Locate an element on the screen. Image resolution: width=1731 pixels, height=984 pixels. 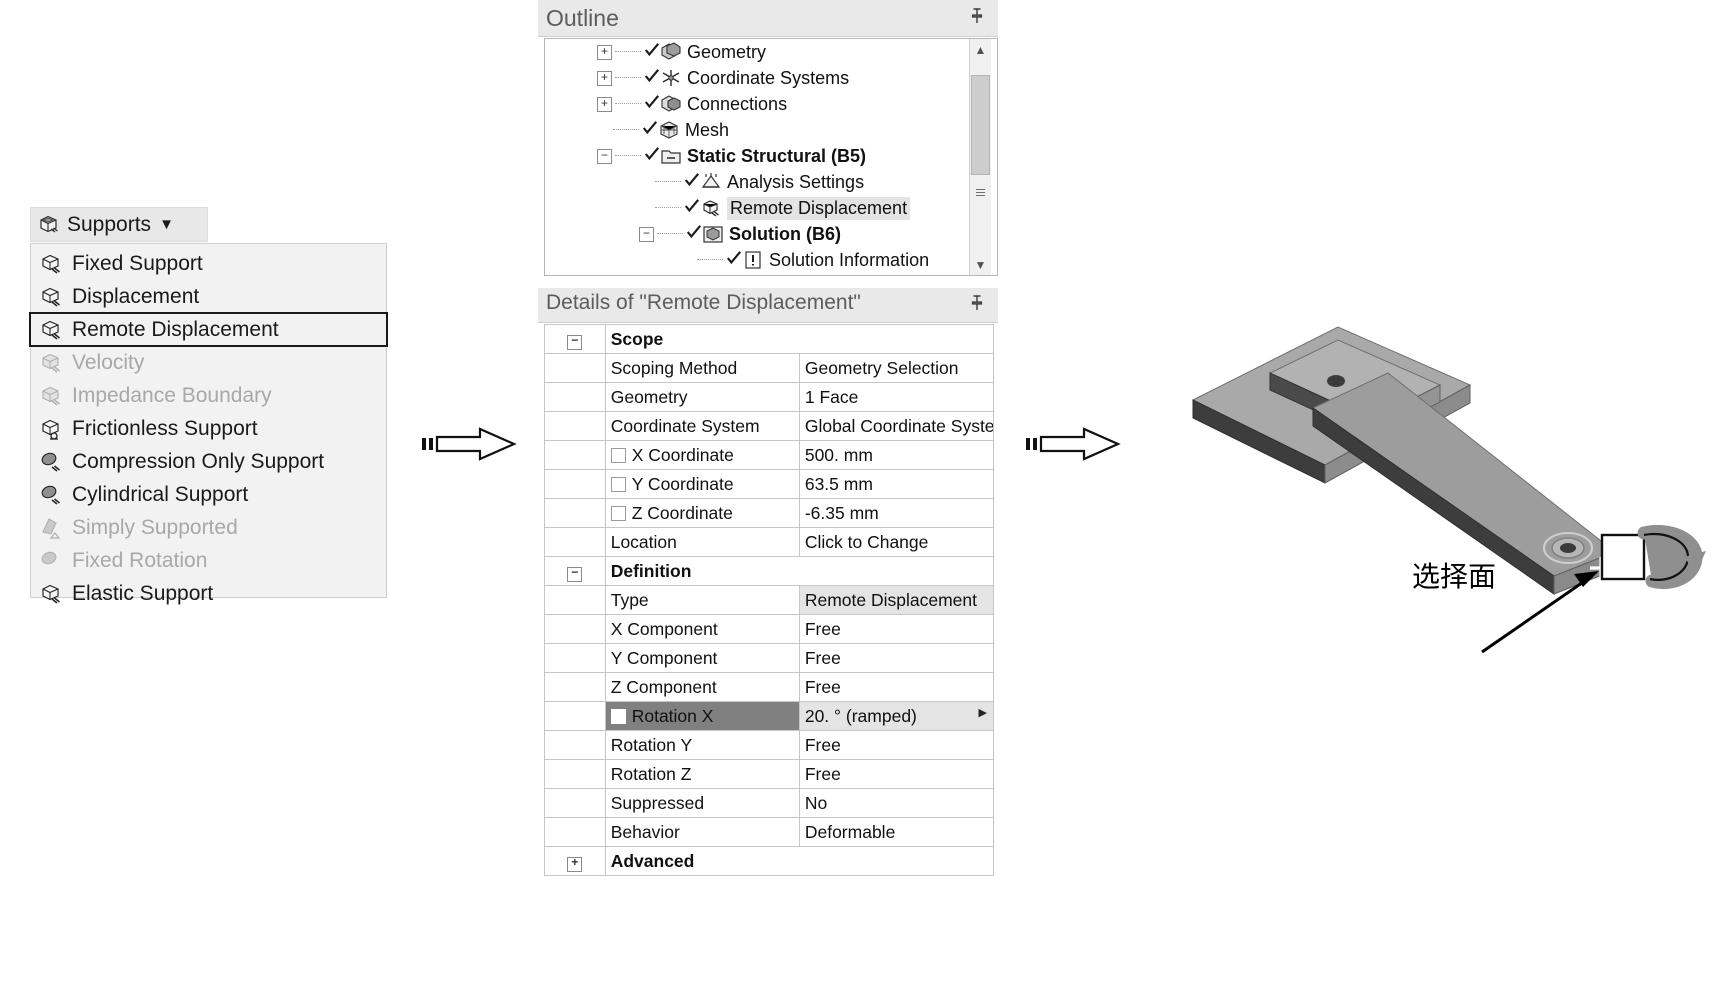
tree-item-remote-displacement: Remote Displacement is located at coordinates (771, 208).